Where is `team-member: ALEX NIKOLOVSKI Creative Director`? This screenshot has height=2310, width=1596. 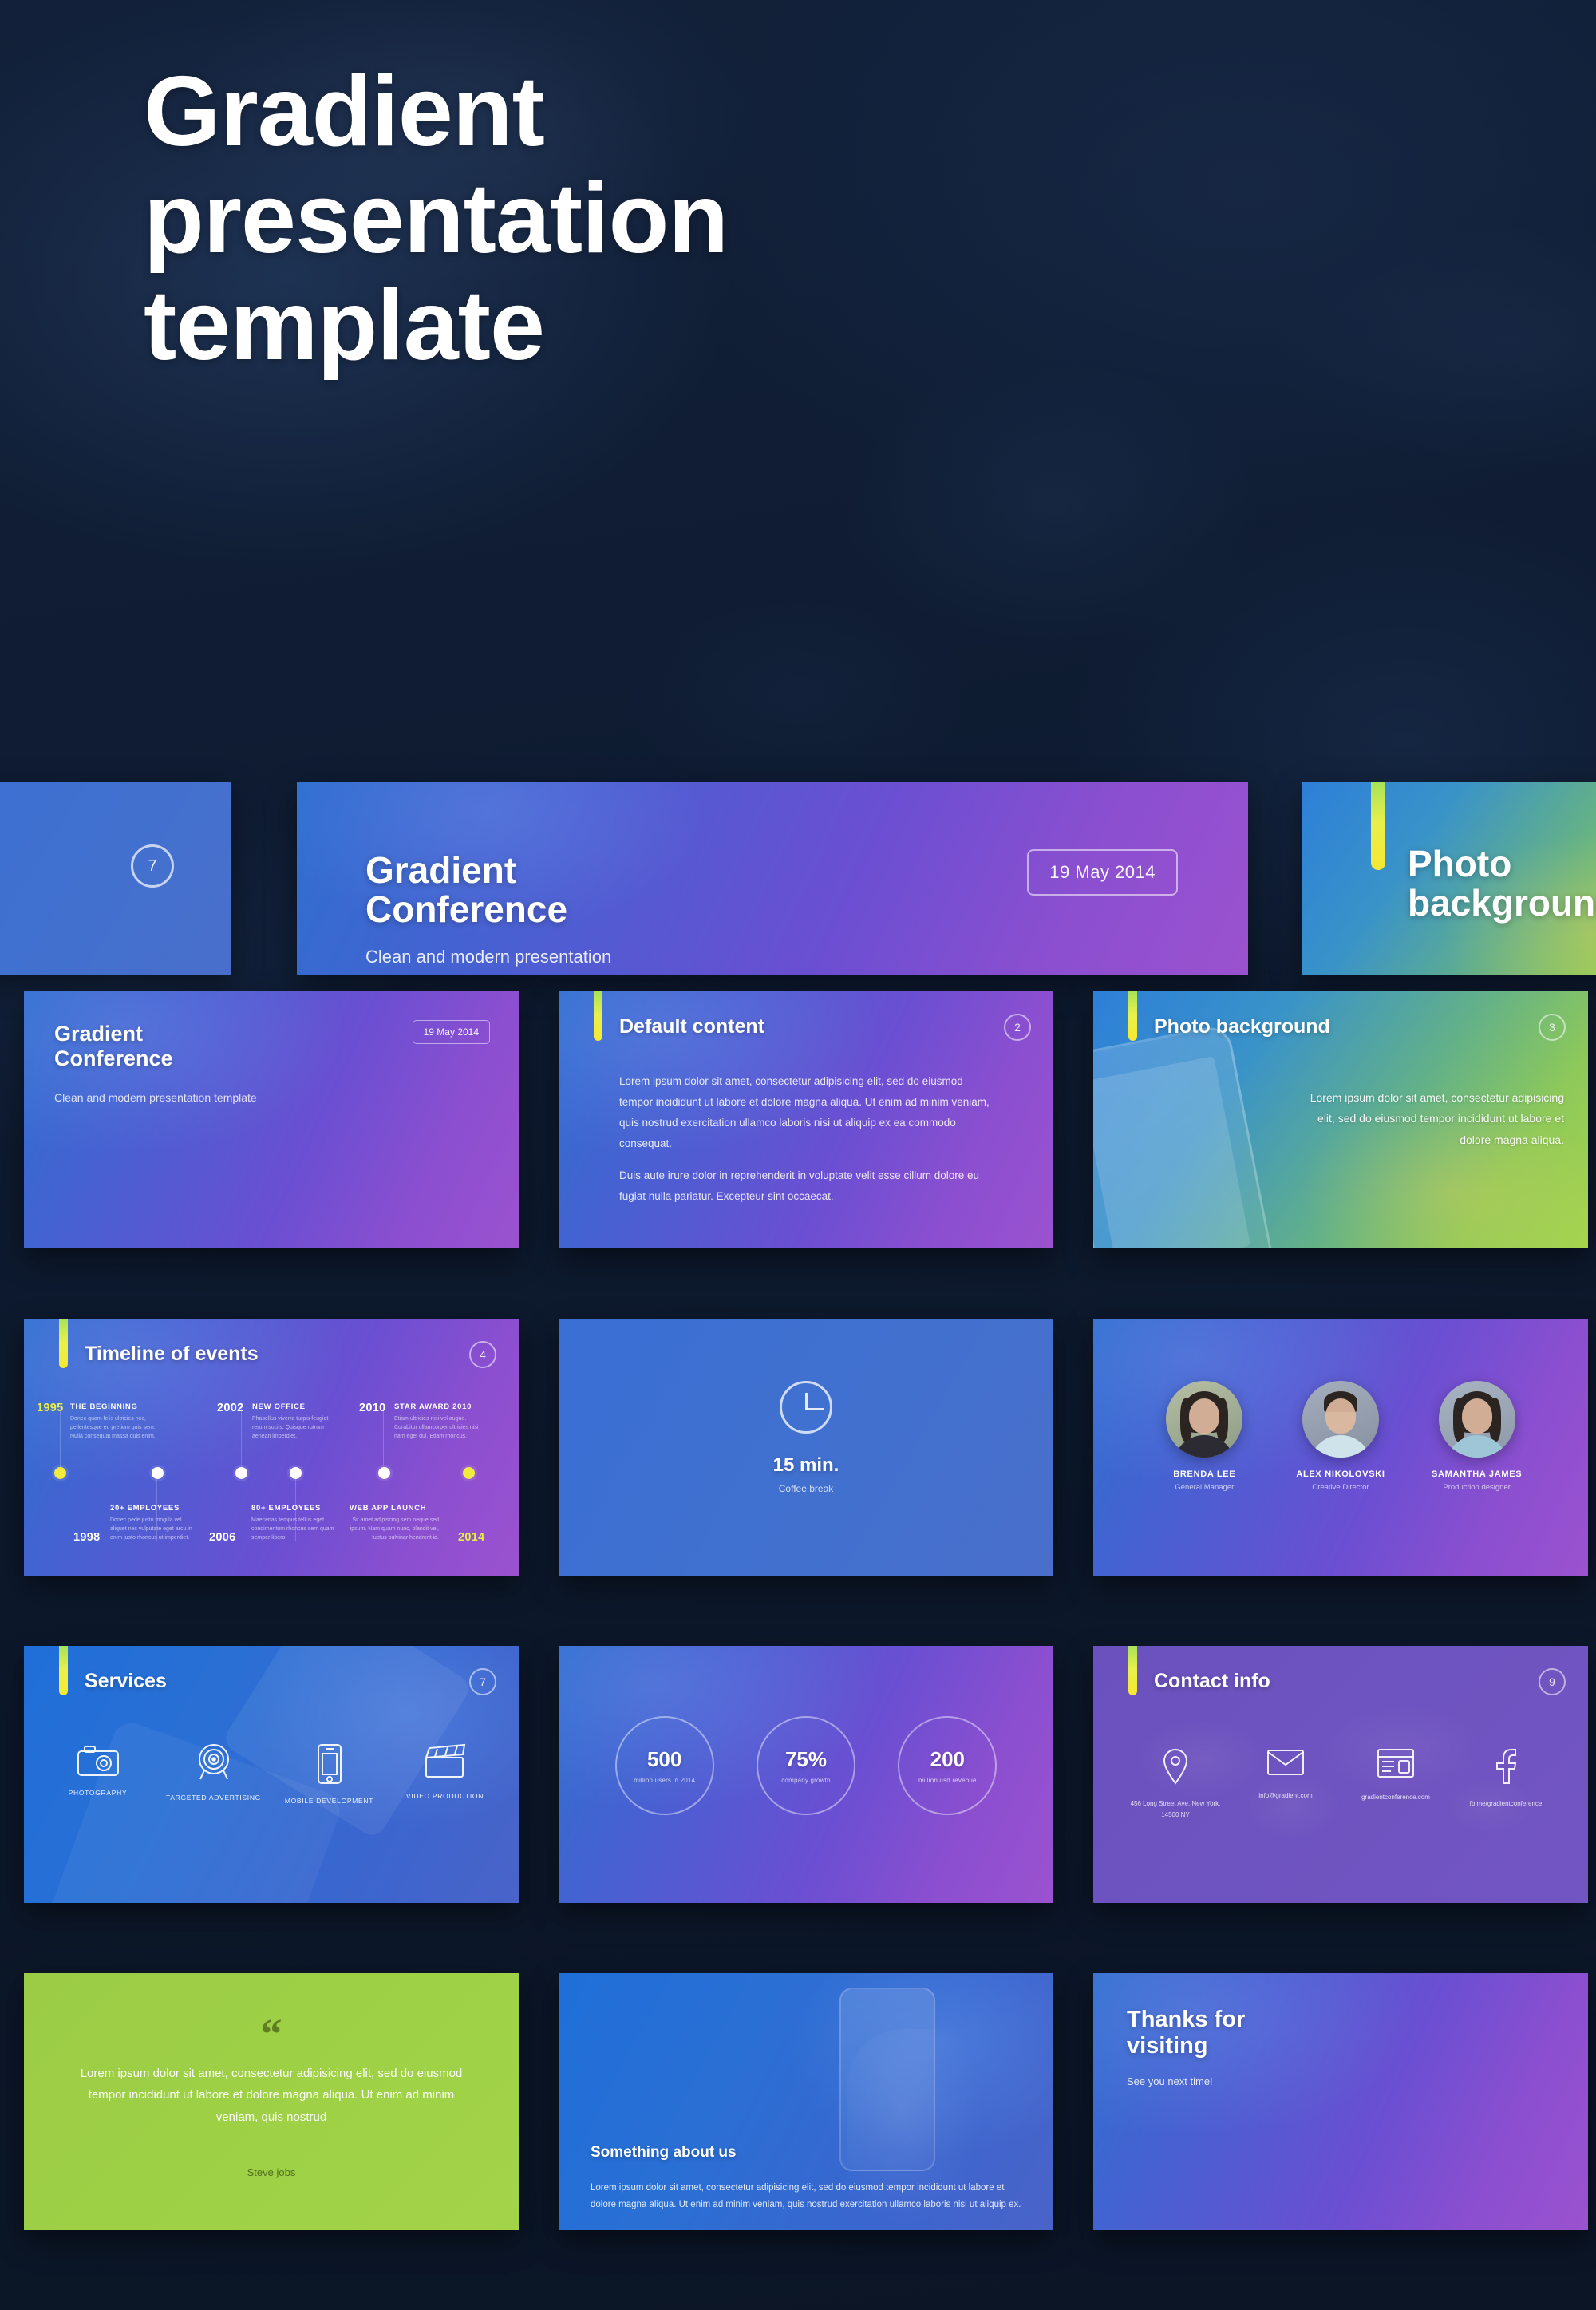
team-member: ALEX NIKOLOVSKI Creative Director is located at coordinates (1341, 1436).